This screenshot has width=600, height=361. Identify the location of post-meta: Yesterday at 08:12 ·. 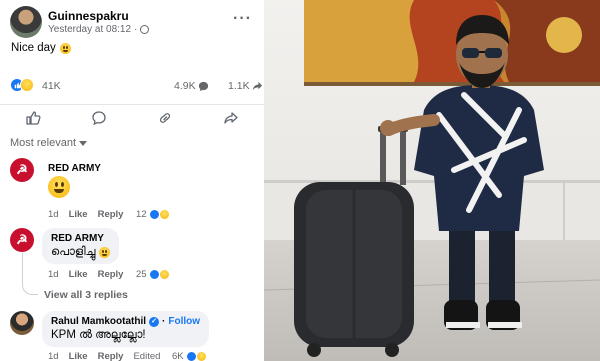
(99, 29).